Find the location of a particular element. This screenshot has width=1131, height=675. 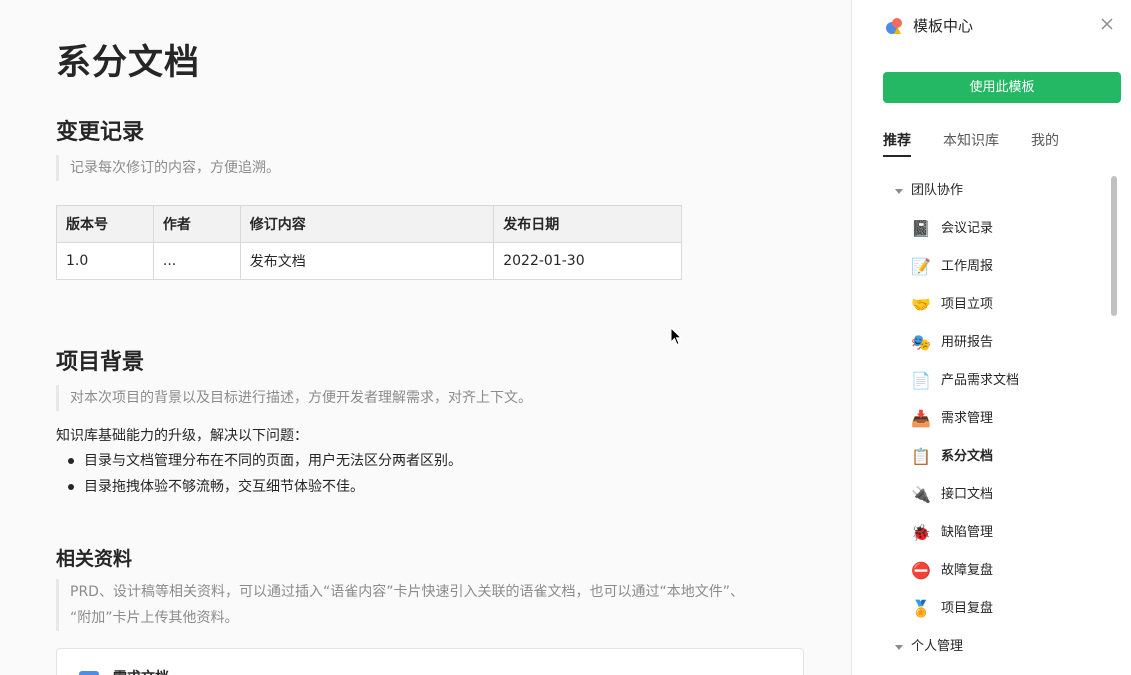

template-item-label: 缺陷管理 is located at coordinates (967, 532).